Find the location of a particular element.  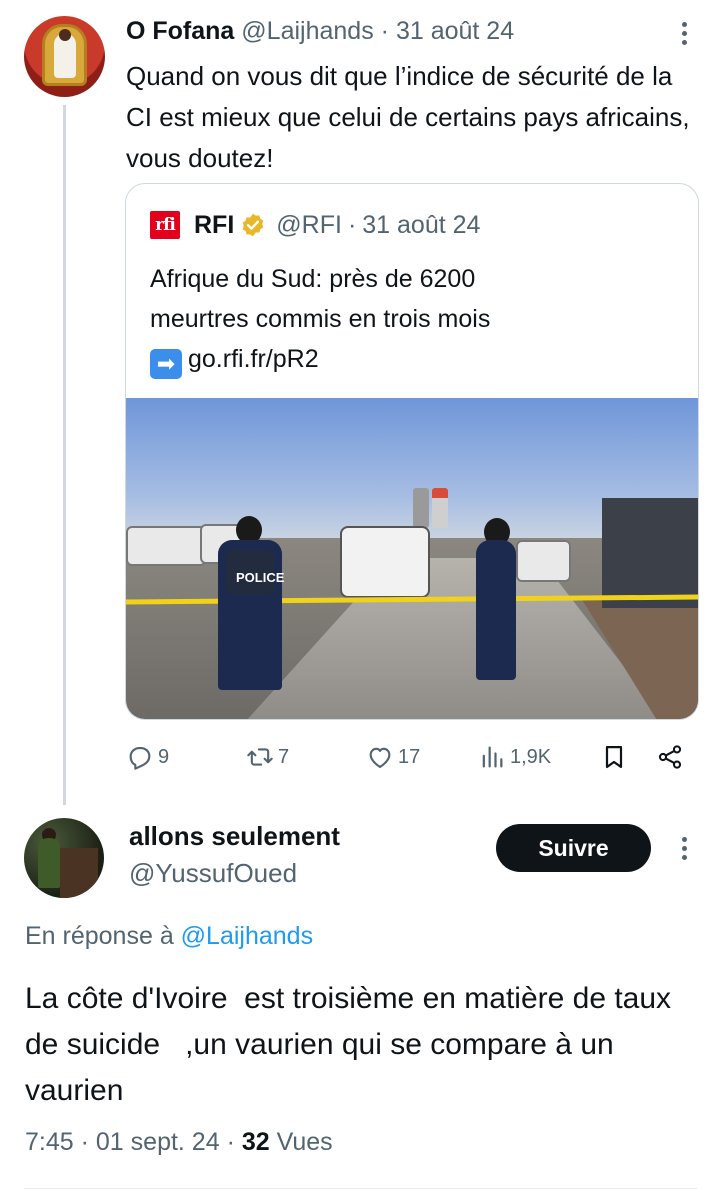

bookmark-icon is located at coordinates (614, 757).